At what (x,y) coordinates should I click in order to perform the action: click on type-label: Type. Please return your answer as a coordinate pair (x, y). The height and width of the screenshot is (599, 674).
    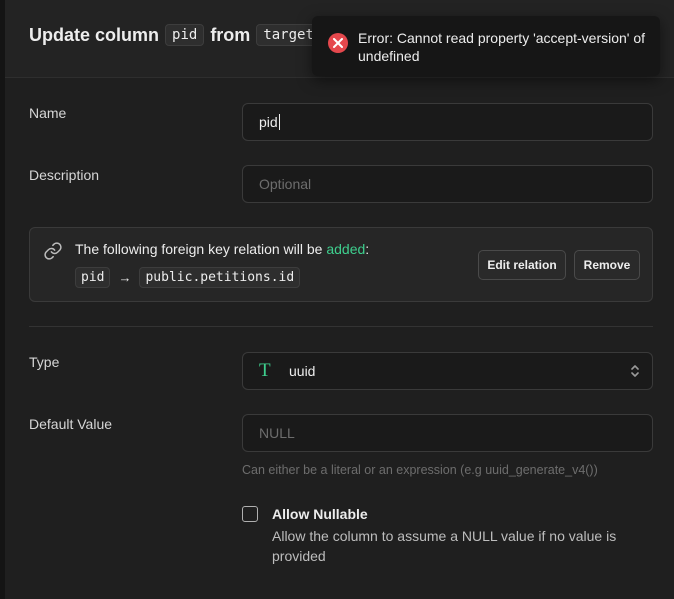
    Looking at the image, I should click on (44, 362).